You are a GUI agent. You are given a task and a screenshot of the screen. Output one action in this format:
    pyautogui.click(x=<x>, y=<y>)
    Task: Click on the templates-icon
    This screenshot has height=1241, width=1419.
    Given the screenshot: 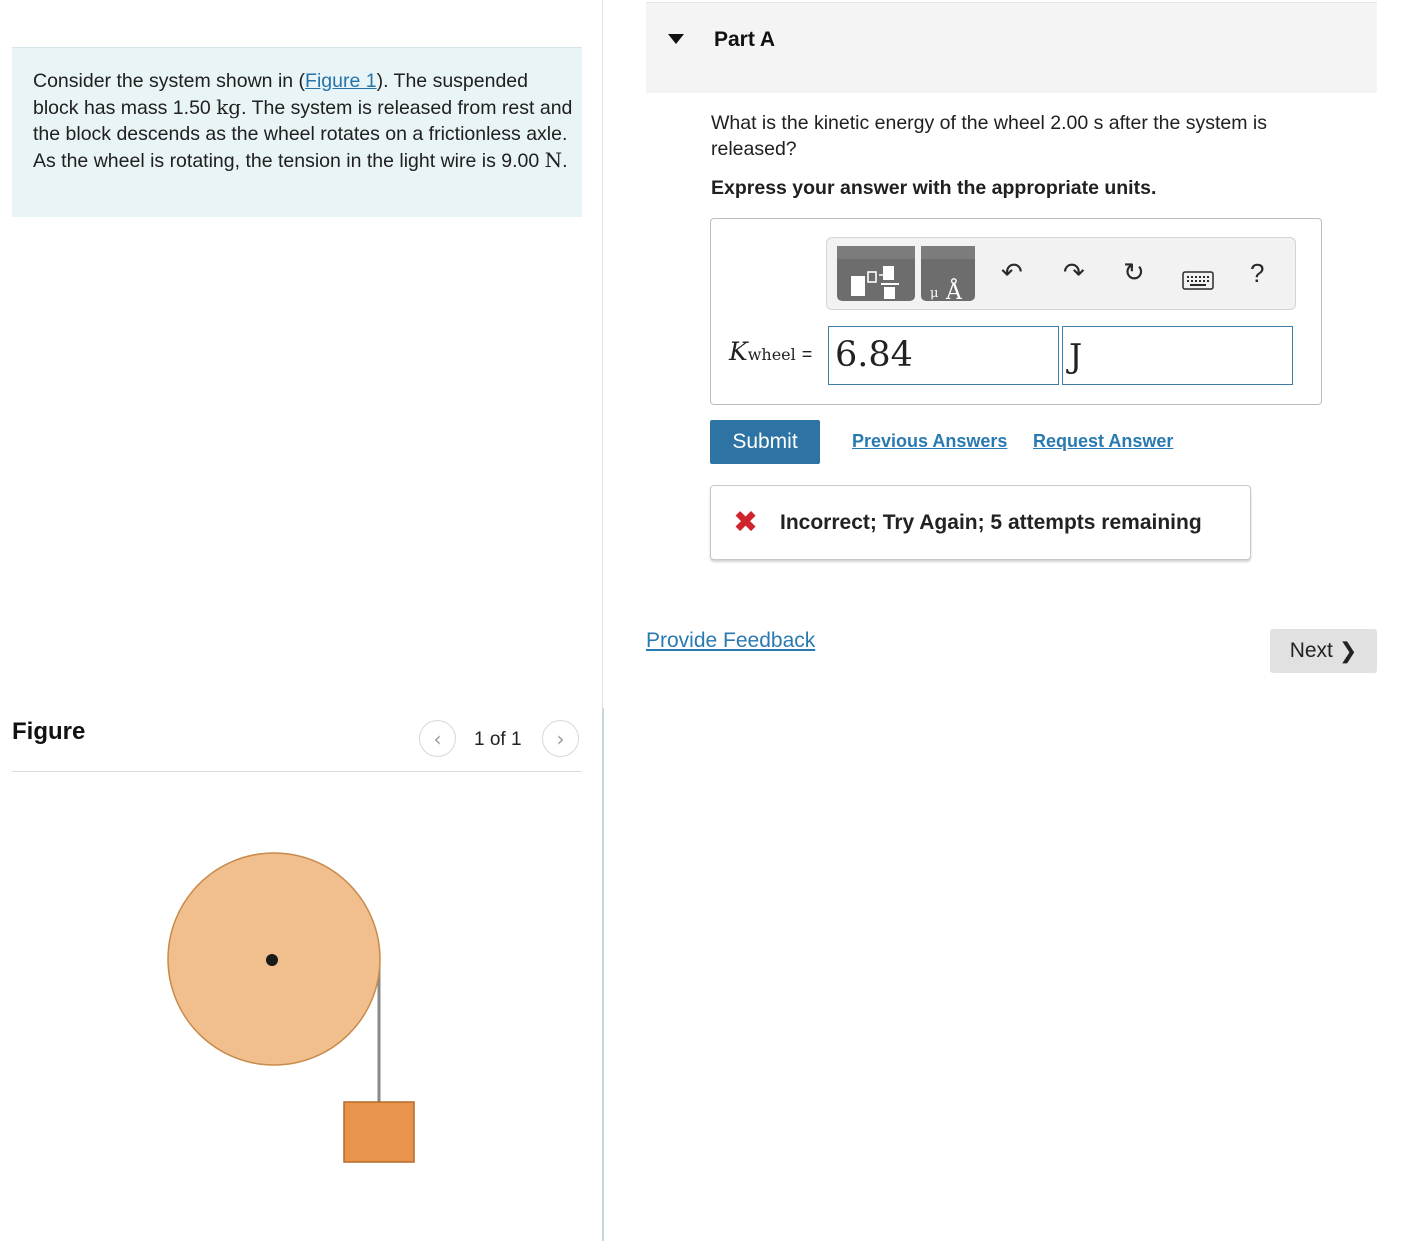 What is the action you would take?
    pyautogui.click(x=876, y=272)
    